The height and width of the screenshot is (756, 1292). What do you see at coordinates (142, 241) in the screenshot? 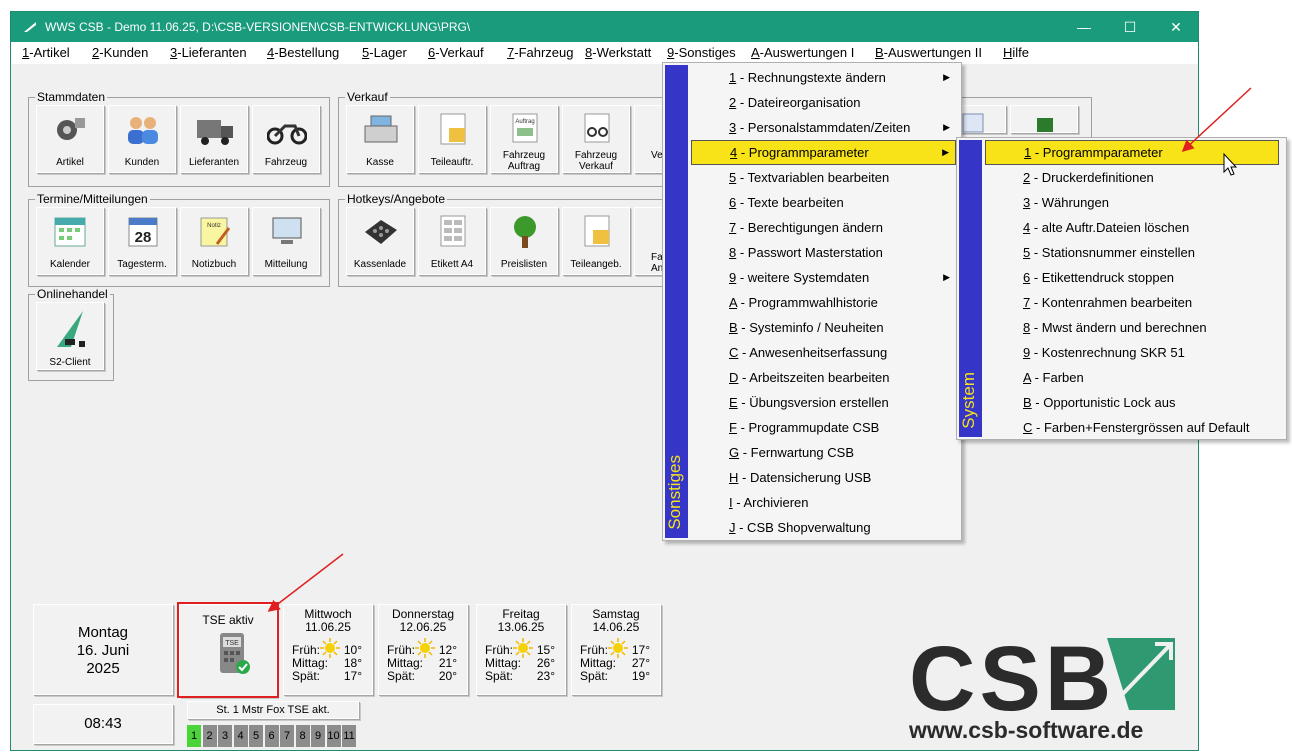
I see `tile-tagestermine: 28 Tagesterm.` at bounding box center [142, 241].